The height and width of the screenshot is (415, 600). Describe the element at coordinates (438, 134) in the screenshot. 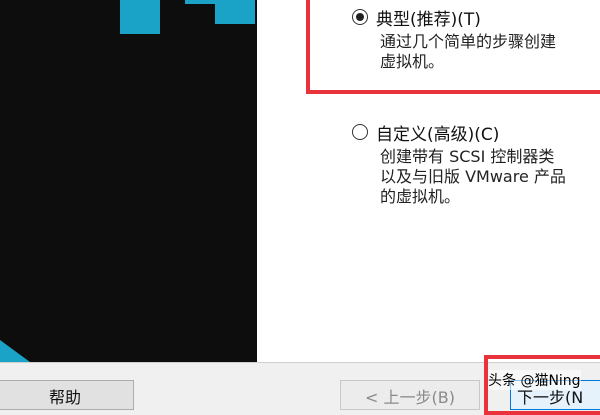

I see `option-custom-label: 自定义(高级)(C)` at that location.